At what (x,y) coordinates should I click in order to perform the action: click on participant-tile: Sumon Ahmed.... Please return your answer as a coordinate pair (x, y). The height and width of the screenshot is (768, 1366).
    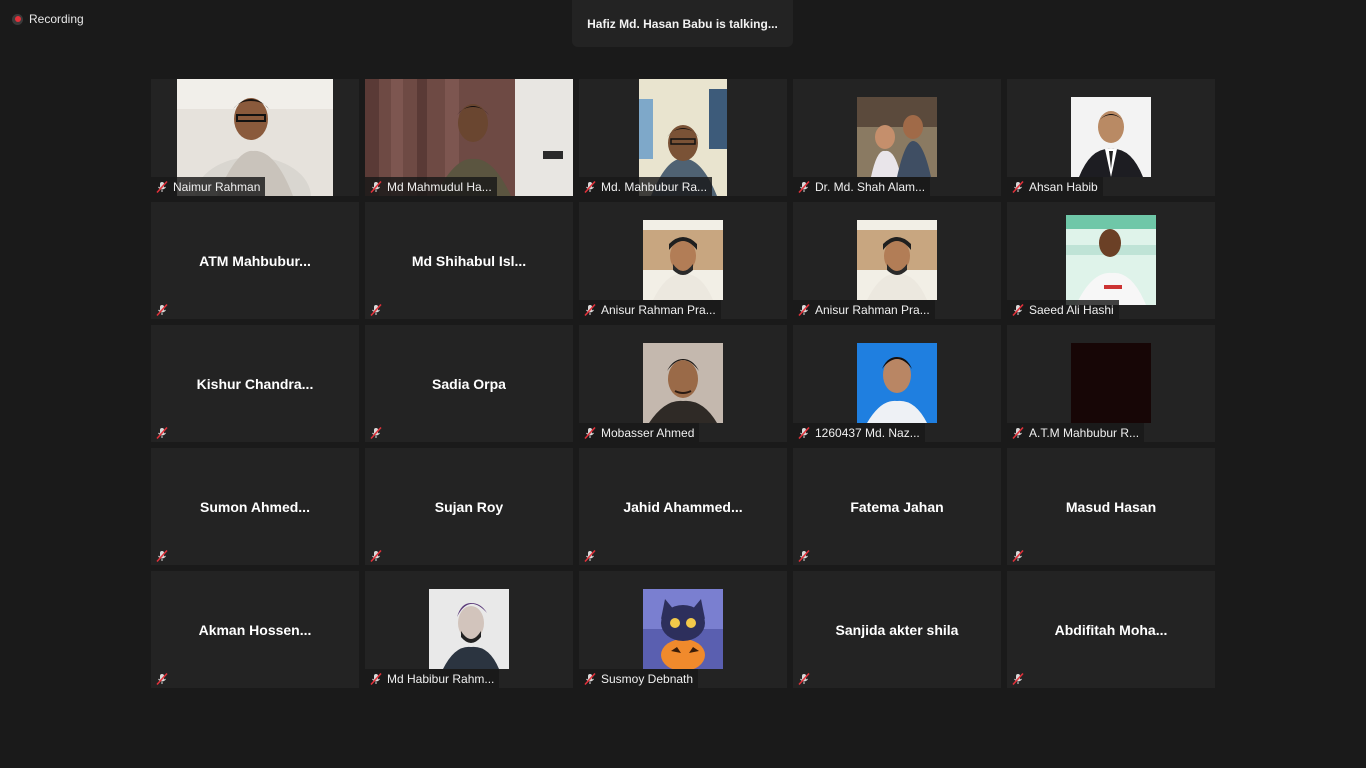
    Looking at the image, I should click on (255, 506).